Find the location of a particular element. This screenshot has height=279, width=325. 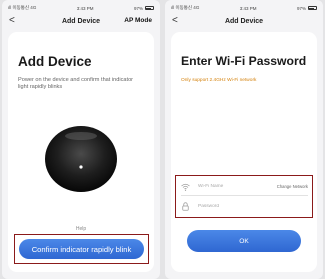

wifi-icon is located at coordinates (185, 186).